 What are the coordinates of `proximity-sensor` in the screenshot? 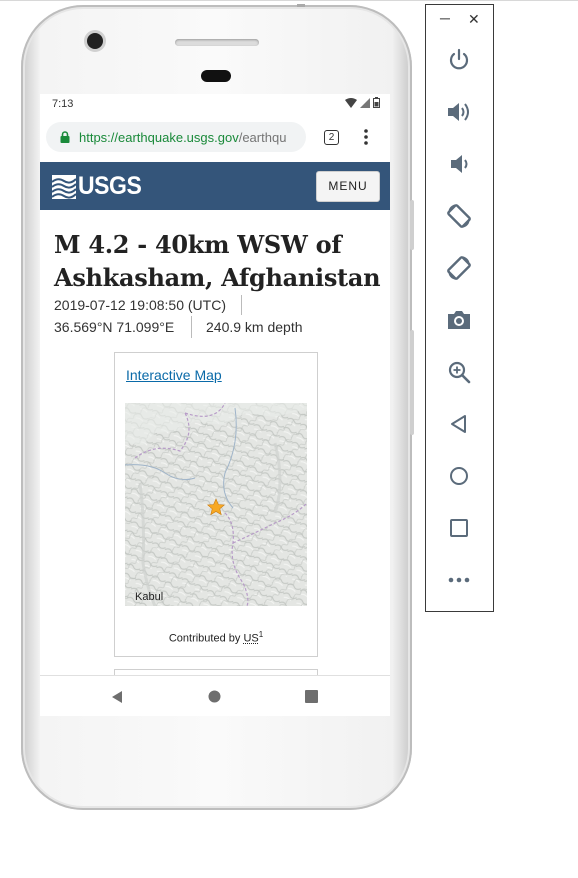 It's located at (216, 76).